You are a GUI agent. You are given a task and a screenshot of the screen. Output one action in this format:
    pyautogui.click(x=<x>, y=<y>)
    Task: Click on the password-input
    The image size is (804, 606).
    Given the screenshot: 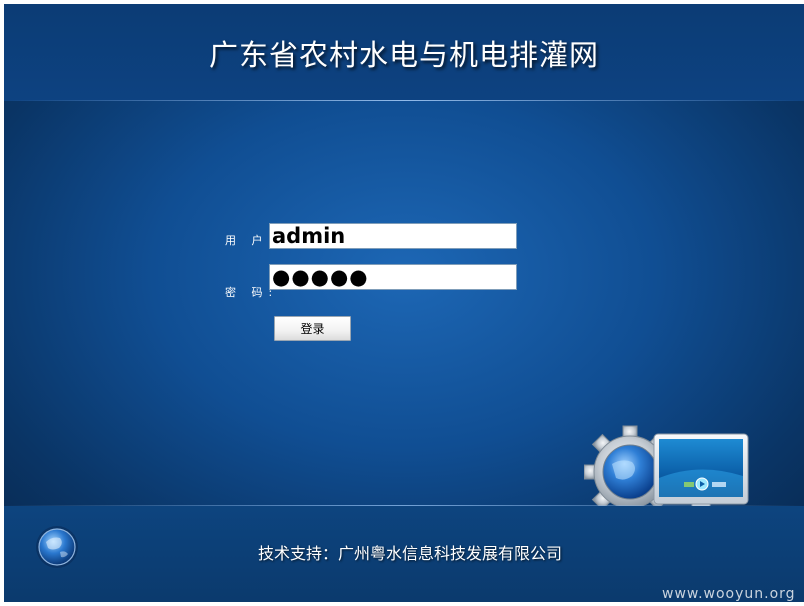 What is the action you would take?
    pyautogui.click(x=393, y=277)
    